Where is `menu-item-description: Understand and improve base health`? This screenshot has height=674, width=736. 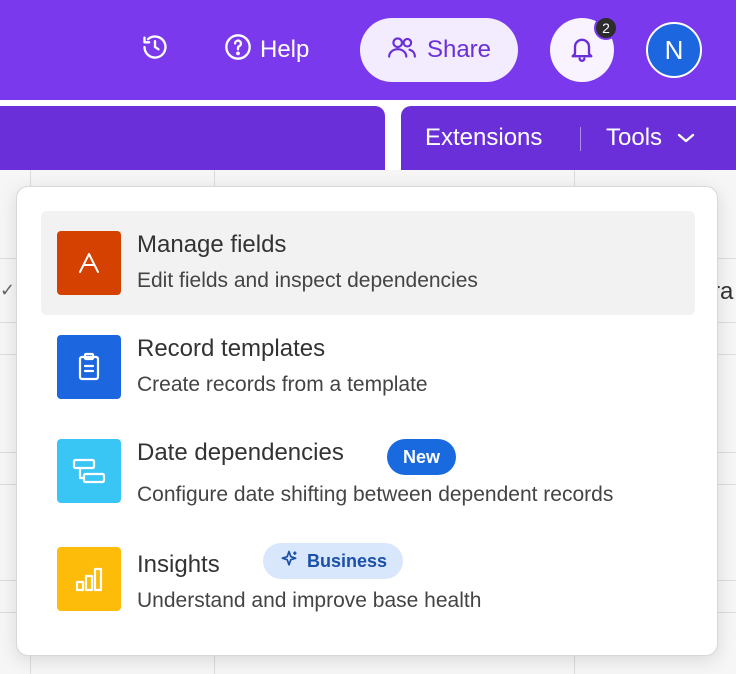 menu-item-description: Understand and improve base health is located at coordinates (309, 600).